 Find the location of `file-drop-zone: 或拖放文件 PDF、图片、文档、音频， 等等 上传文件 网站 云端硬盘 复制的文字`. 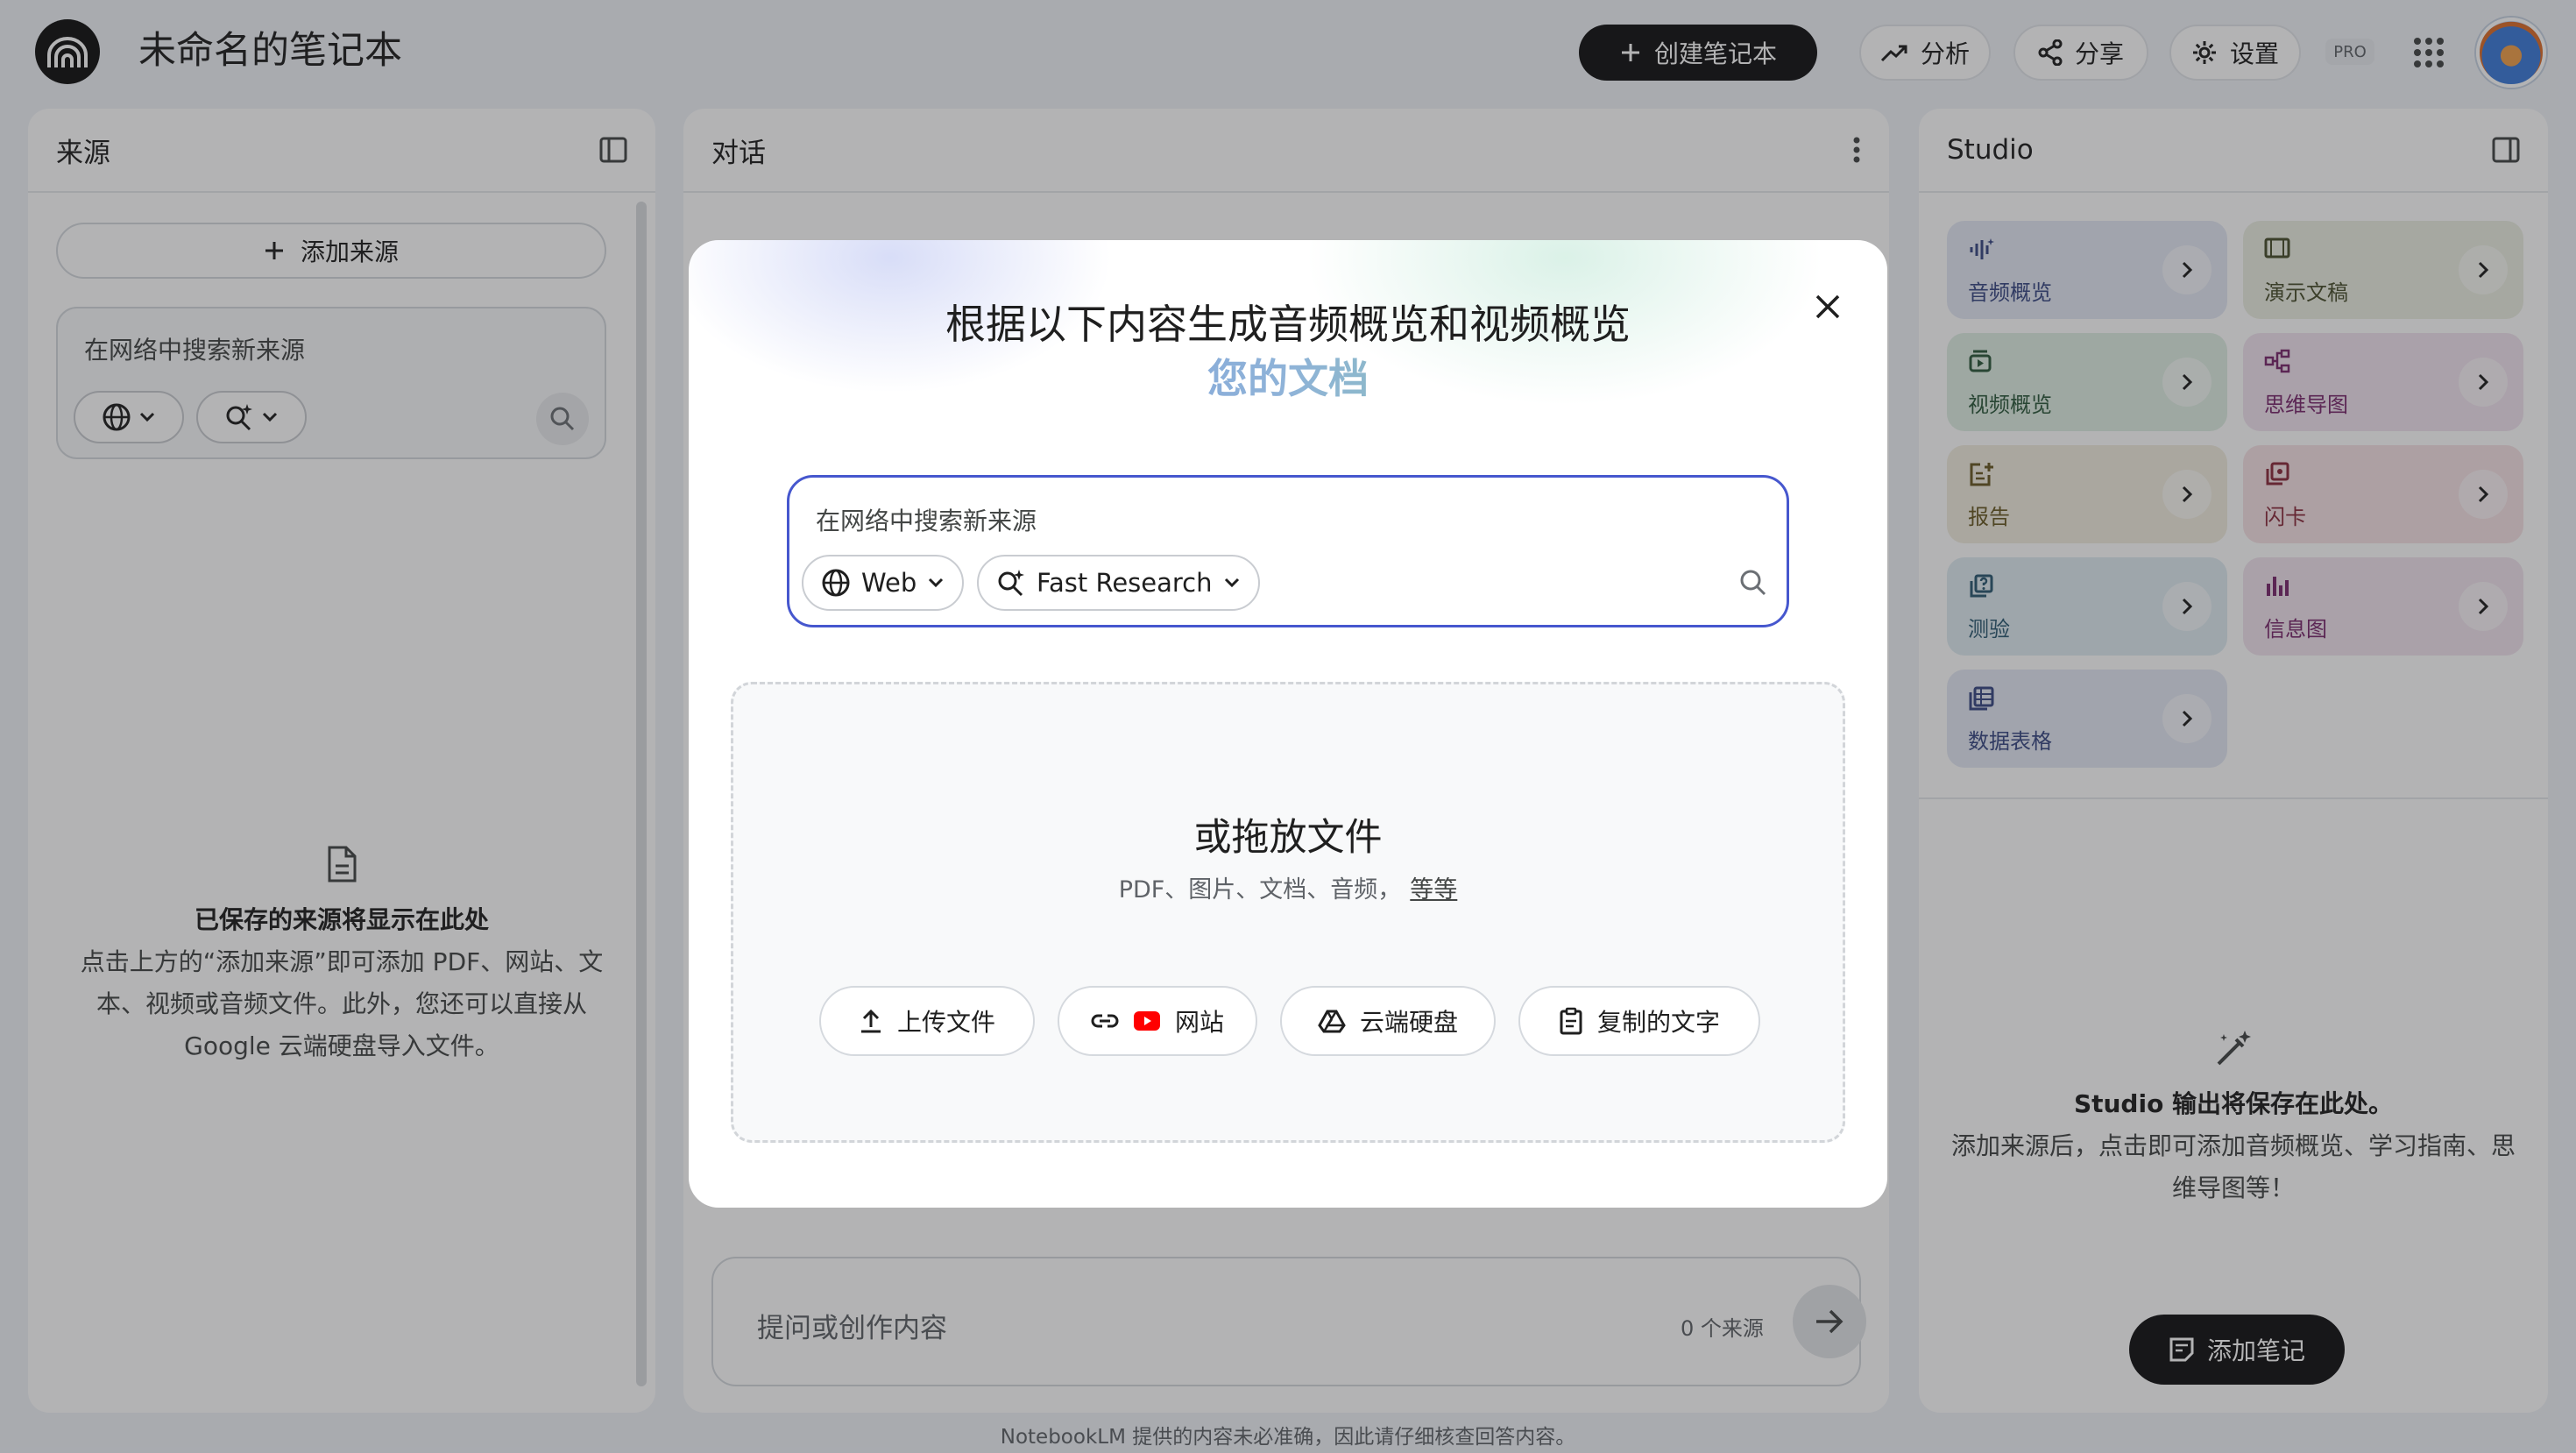

file-drop-zone: 或拖放文件 PDF、图片、文档、音频， 等等 上传文件 网站 云端硬盘 复制的文字 is located at coordinates (1288, 912).